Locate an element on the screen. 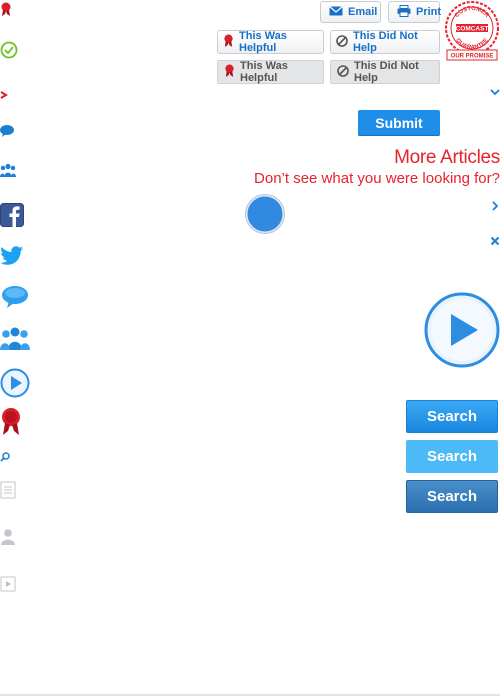 The height and width of the screenshot is (700, 500). search-button-active: Search is located at coordinates (452, 496).